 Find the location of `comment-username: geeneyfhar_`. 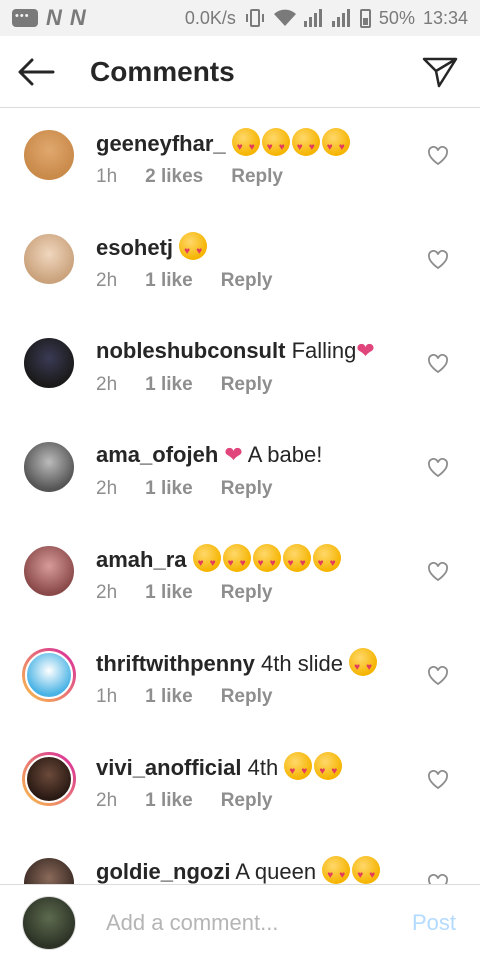

comment-username: geeneyfhar_ is located at coordinates (161, 143).